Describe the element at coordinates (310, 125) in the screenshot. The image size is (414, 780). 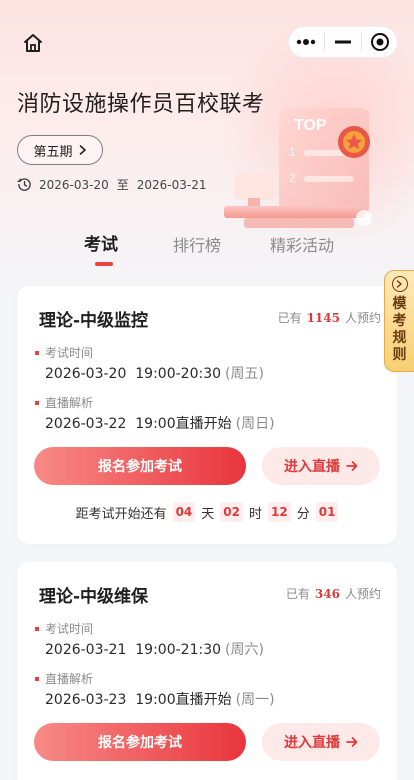
I see `illustration-top-text: TOP` at that location.